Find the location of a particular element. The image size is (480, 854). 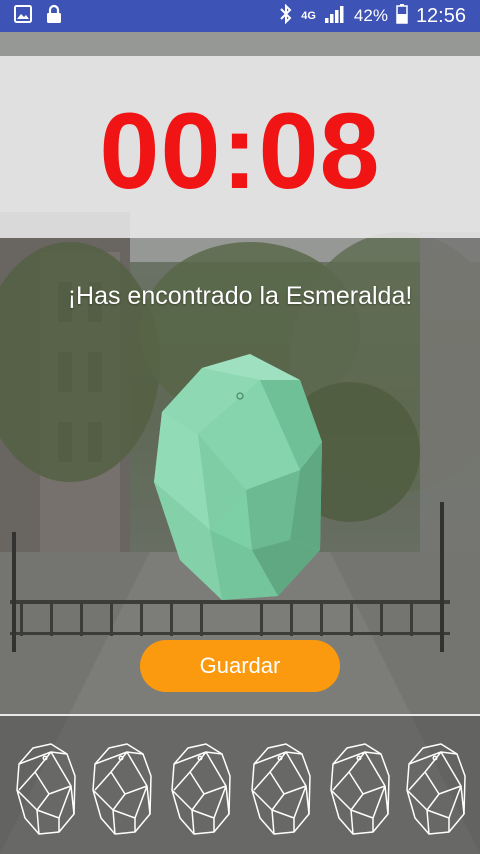

bluetooth-icon is located at coordinates (286, 16).